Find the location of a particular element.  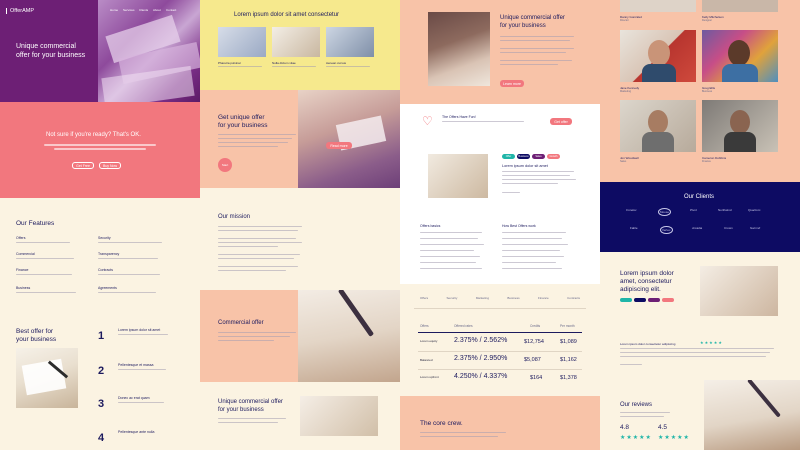

list-heading: How Best Offers work is located at coordinates (519, 226).